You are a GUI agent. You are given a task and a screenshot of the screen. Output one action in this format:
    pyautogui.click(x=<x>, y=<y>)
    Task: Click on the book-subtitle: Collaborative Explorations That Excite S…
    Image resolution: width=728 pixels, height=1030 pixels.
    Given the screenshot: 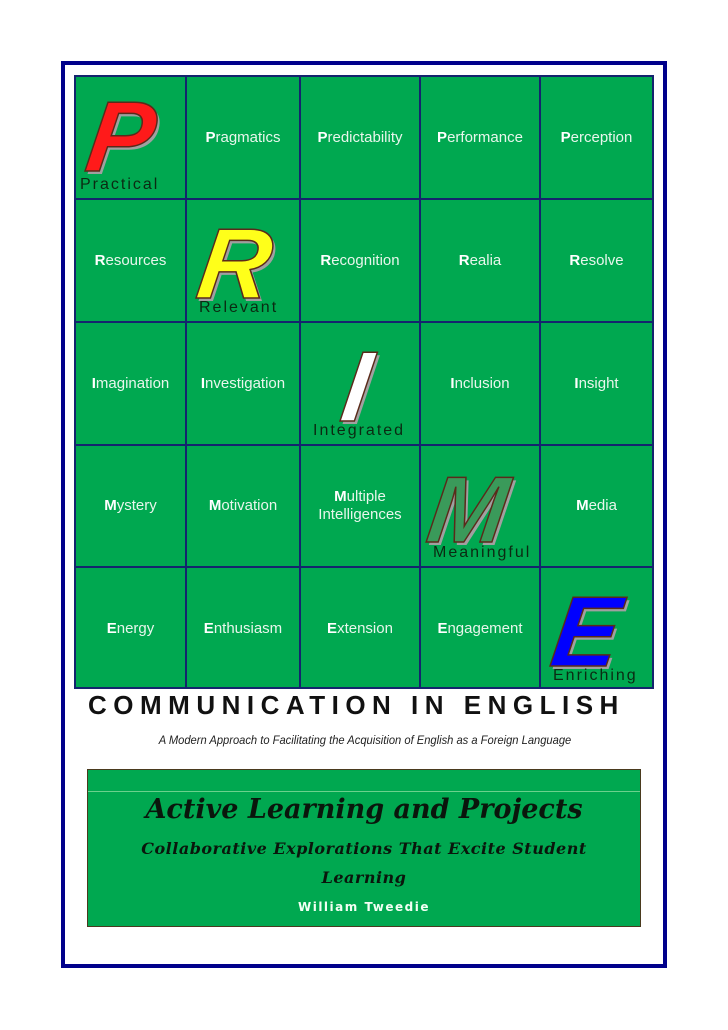 What is the action you would take?
    pyautogui.click(x=364, y=863)
    